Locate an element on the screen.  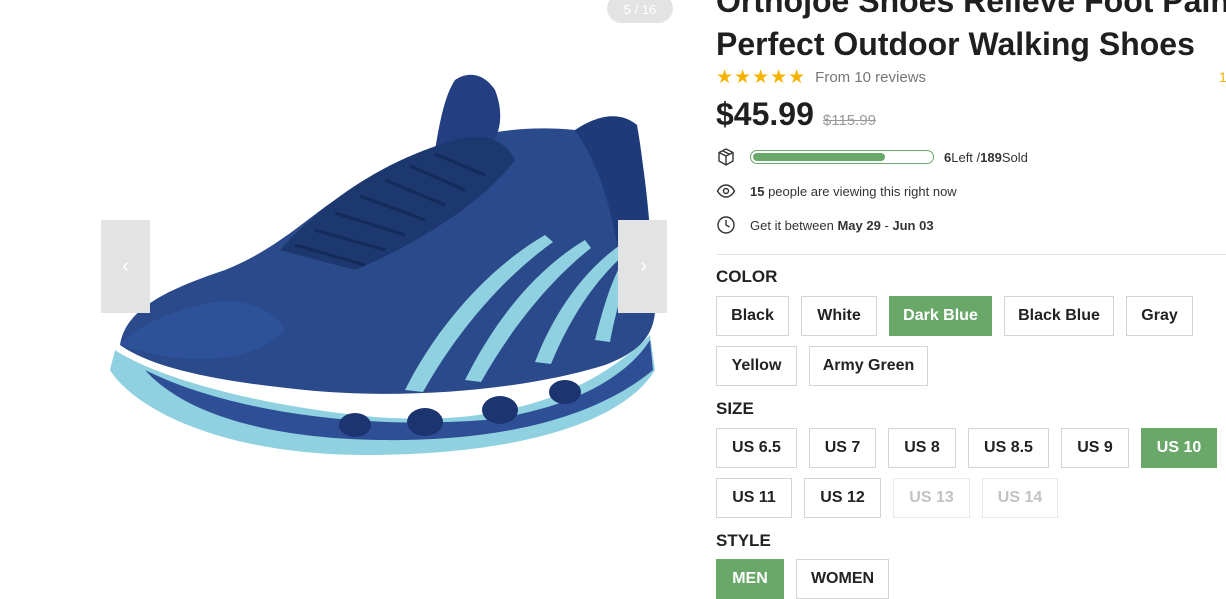
stock-row: 4% 6 Left / 189 Sold is located at coordinates (872, 157).